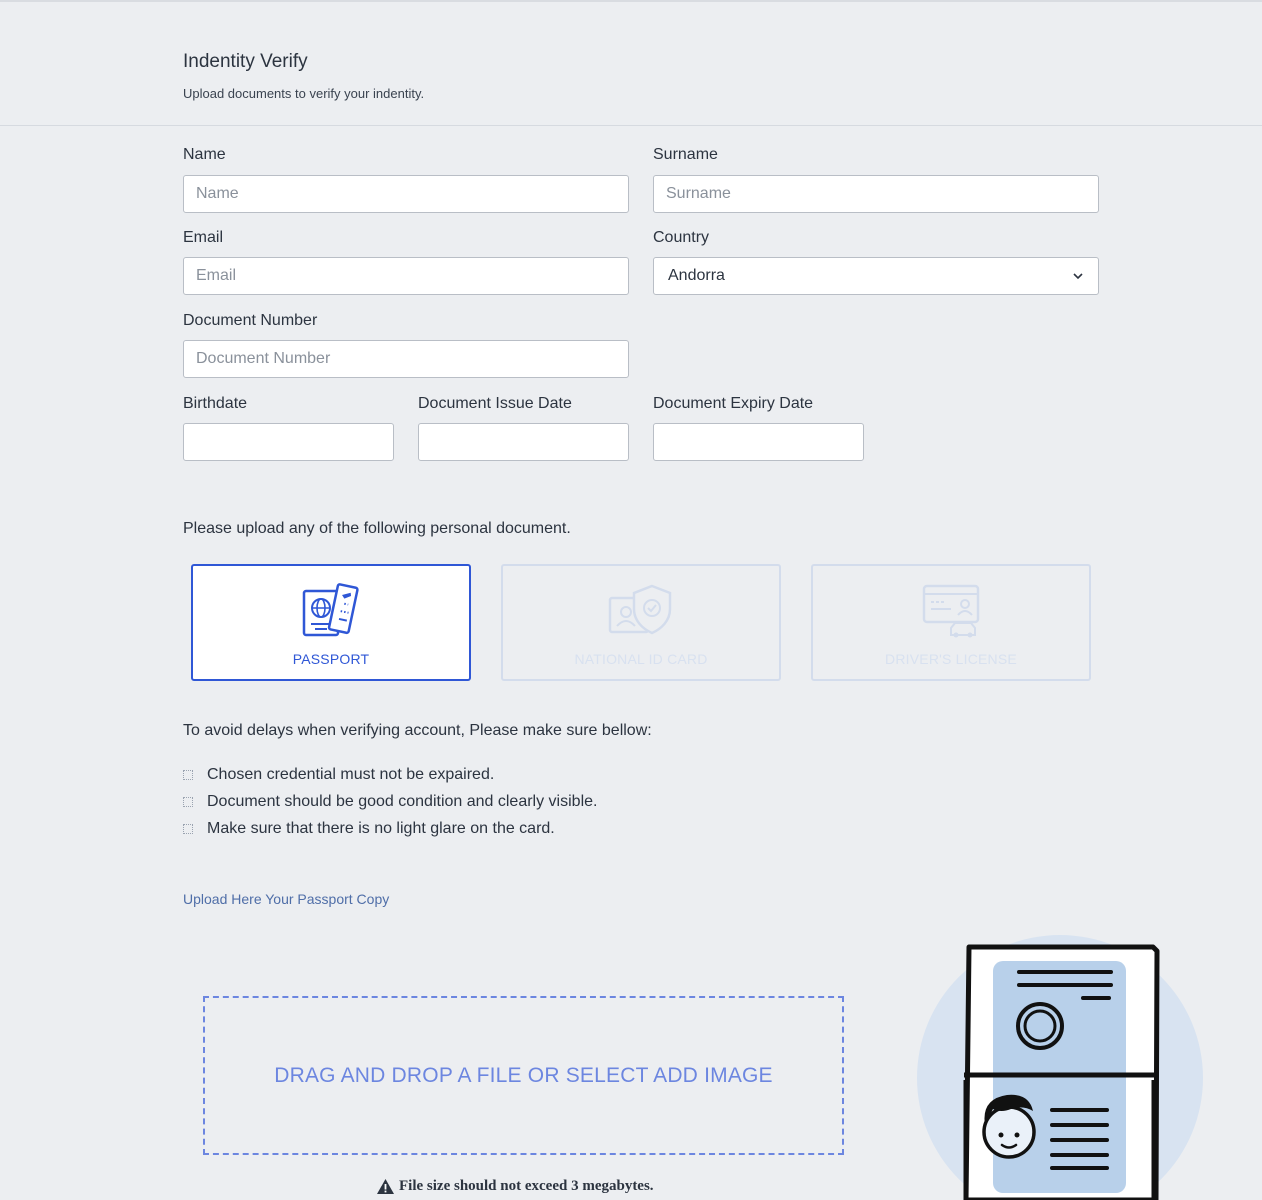 The image size is (1262, 1200). Describe the element at coordinates (523, 442) in the screenshot. I see `issue-date-input` at that location.